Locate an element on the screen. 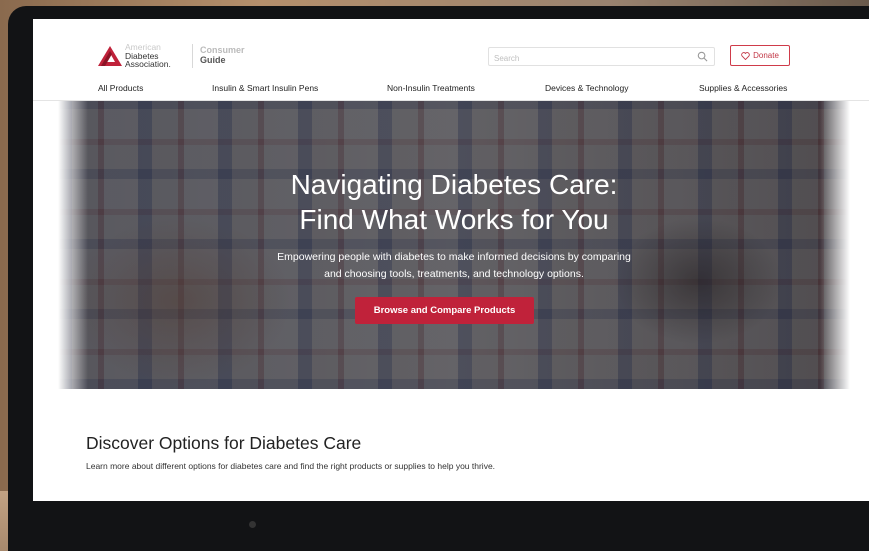 Image resolution: width=869 pixels, height=551 pixels. search-box is located at coordinates (601, 57).